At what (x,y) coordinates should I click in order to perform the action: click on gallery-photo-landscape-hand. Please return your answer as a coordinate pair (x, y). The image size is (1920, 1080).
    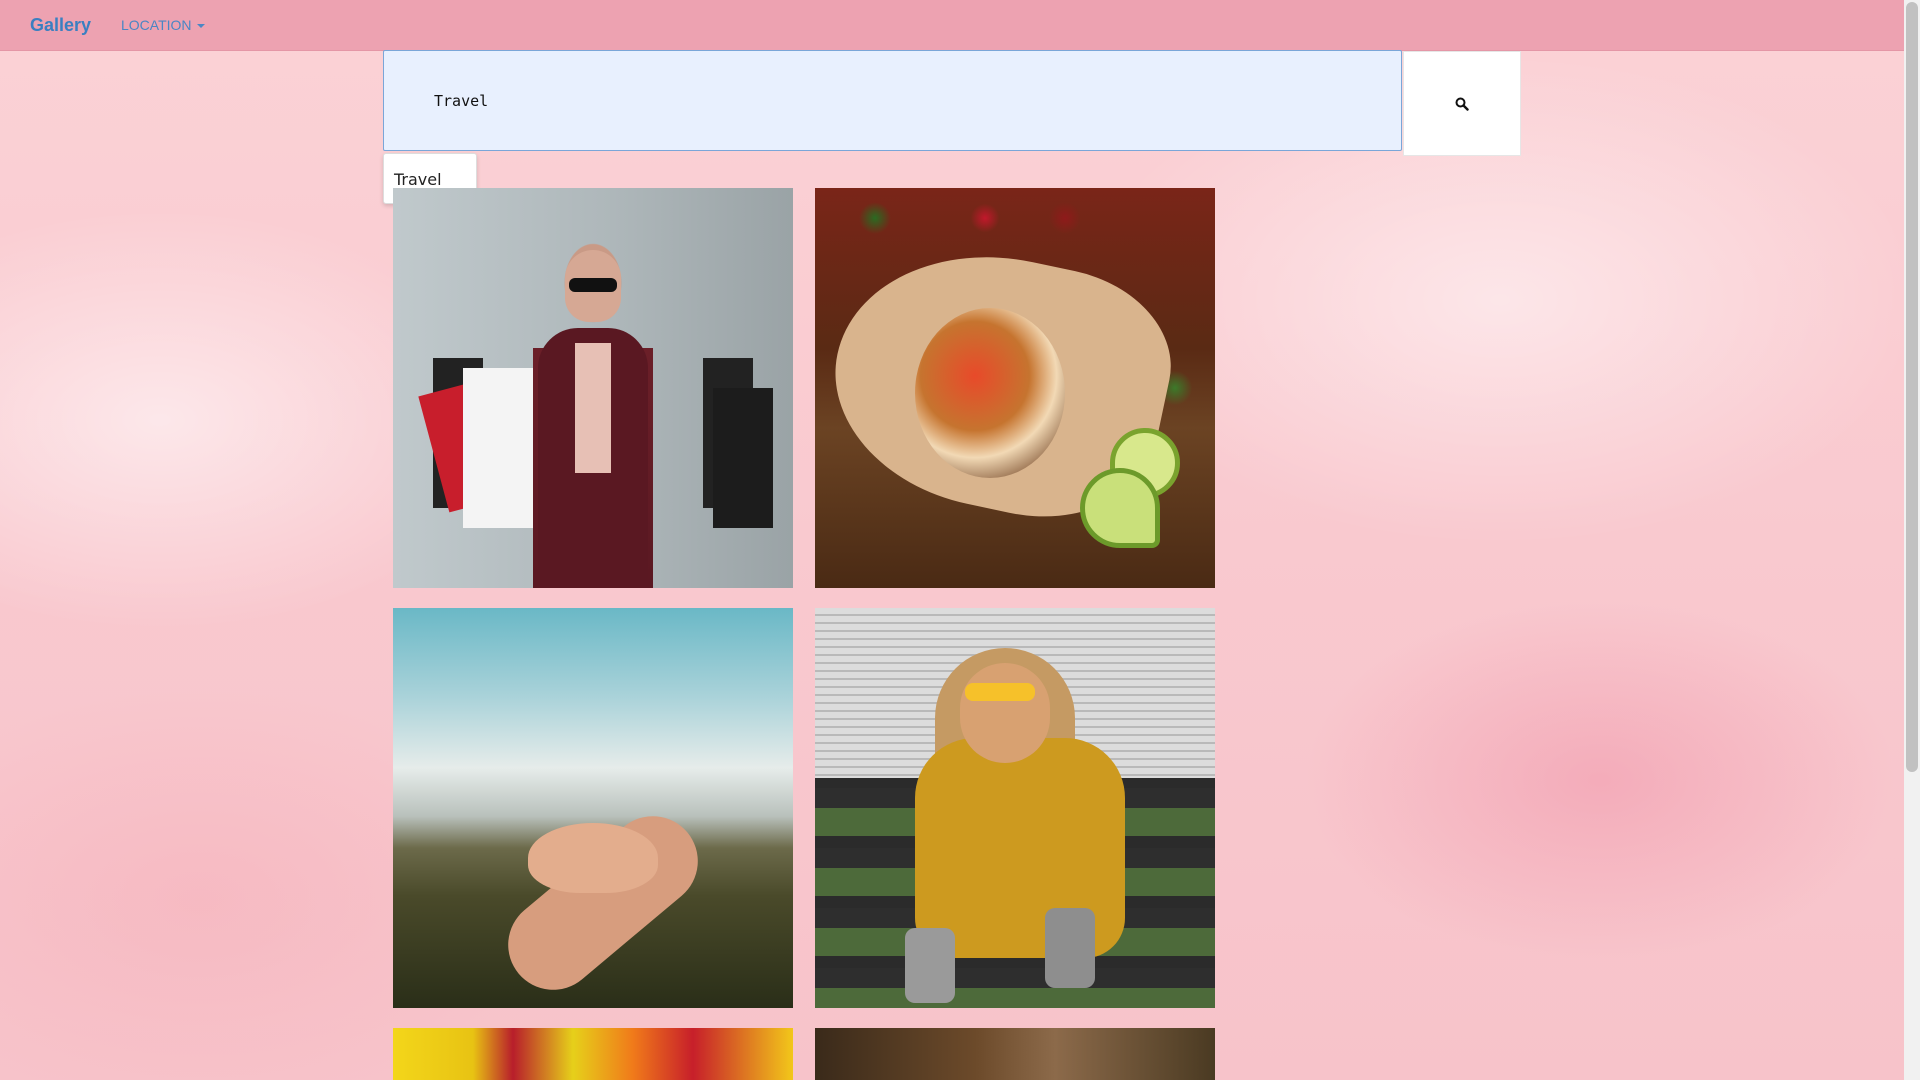
    Looking at the image, I should click on (593, 808).